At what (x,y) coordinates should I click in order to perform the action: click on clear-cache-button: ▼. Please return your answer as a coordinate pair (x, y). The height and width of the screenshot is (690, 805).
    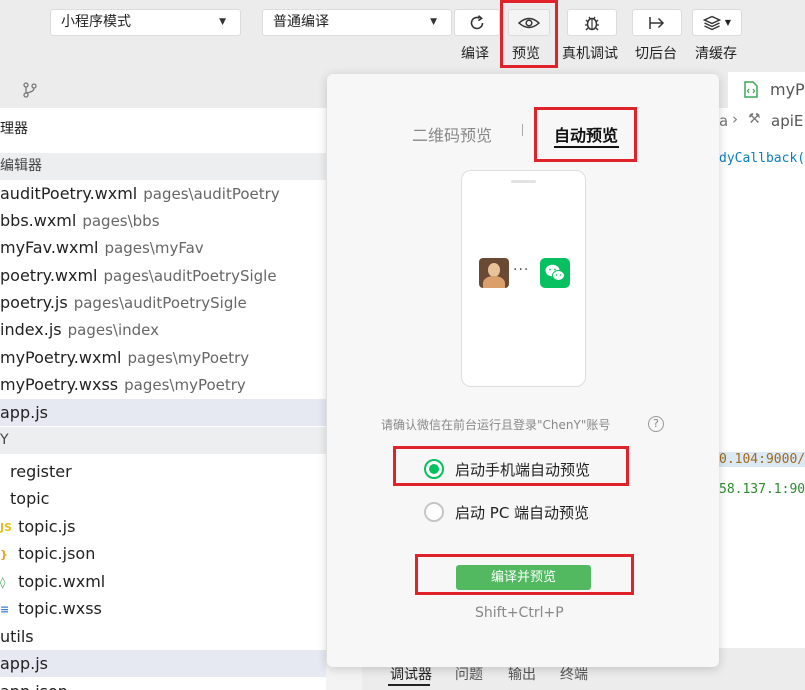
    Looking at the image, I should click on (717, 22).